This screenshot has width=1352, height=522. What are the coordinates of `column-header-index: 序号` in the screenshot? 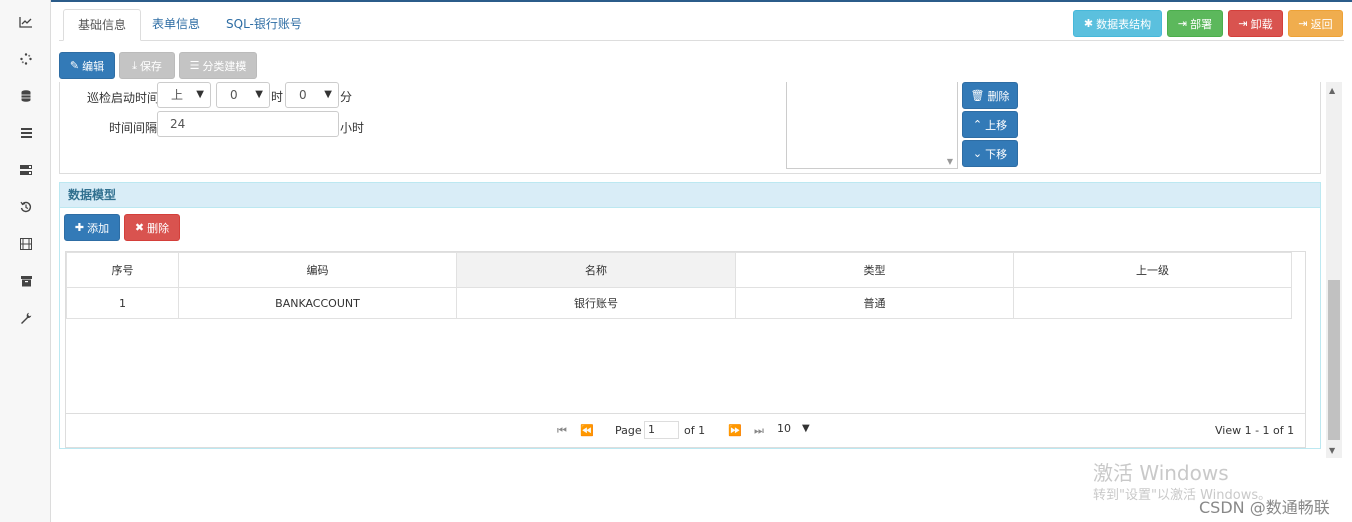 It's located at (122, 270).